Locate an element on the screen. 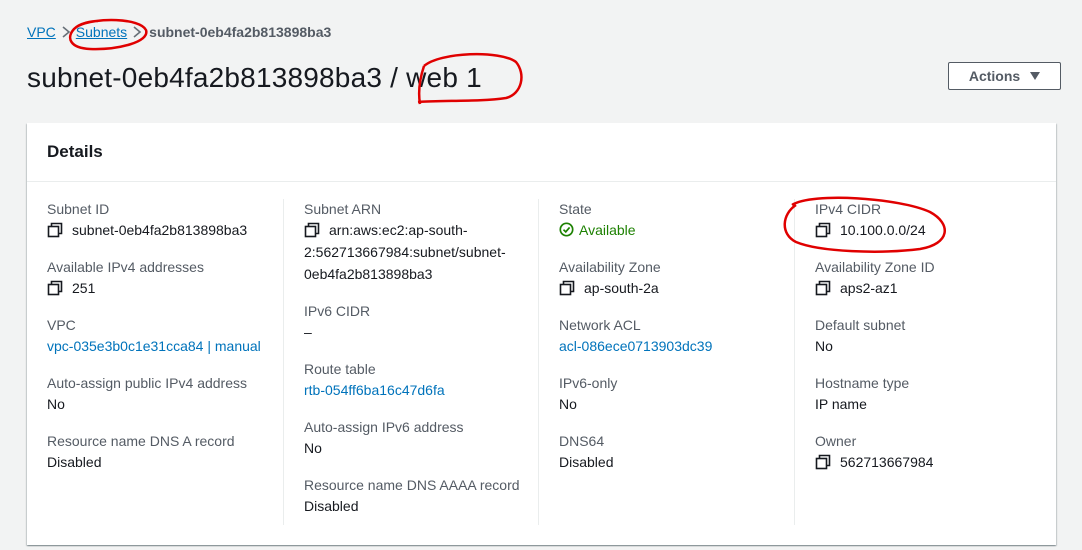  field-value: ap-south-2a is located at coordinates (621, 288).